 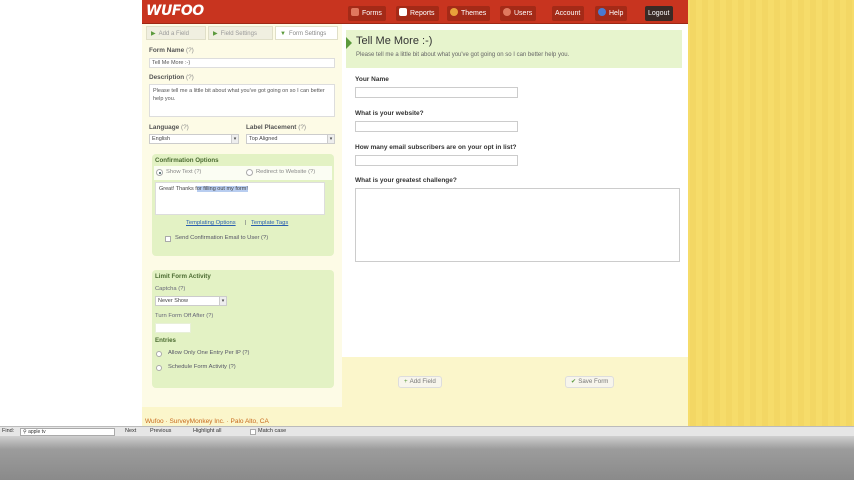 I want to click on field-label-challenge: What is your greatest challenge?, so click(x=406, y=180).